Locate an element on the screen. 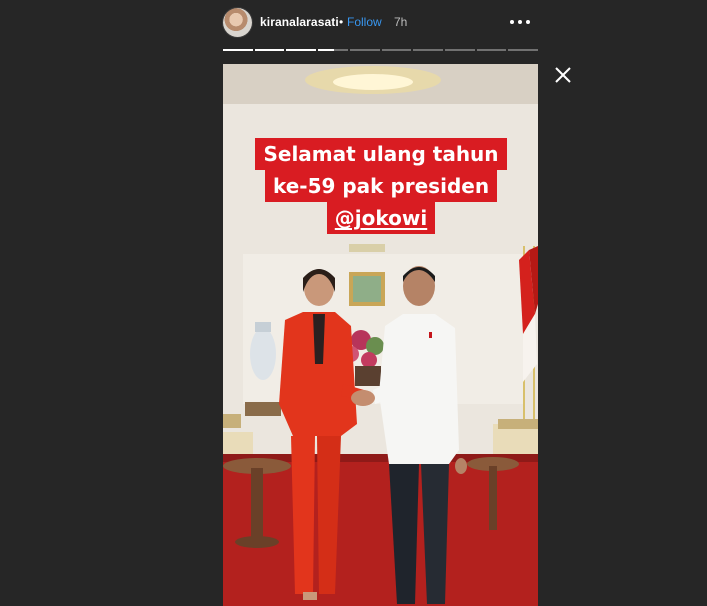 The image size is (707, 606). chandelier is located at coordinates (373, 80).